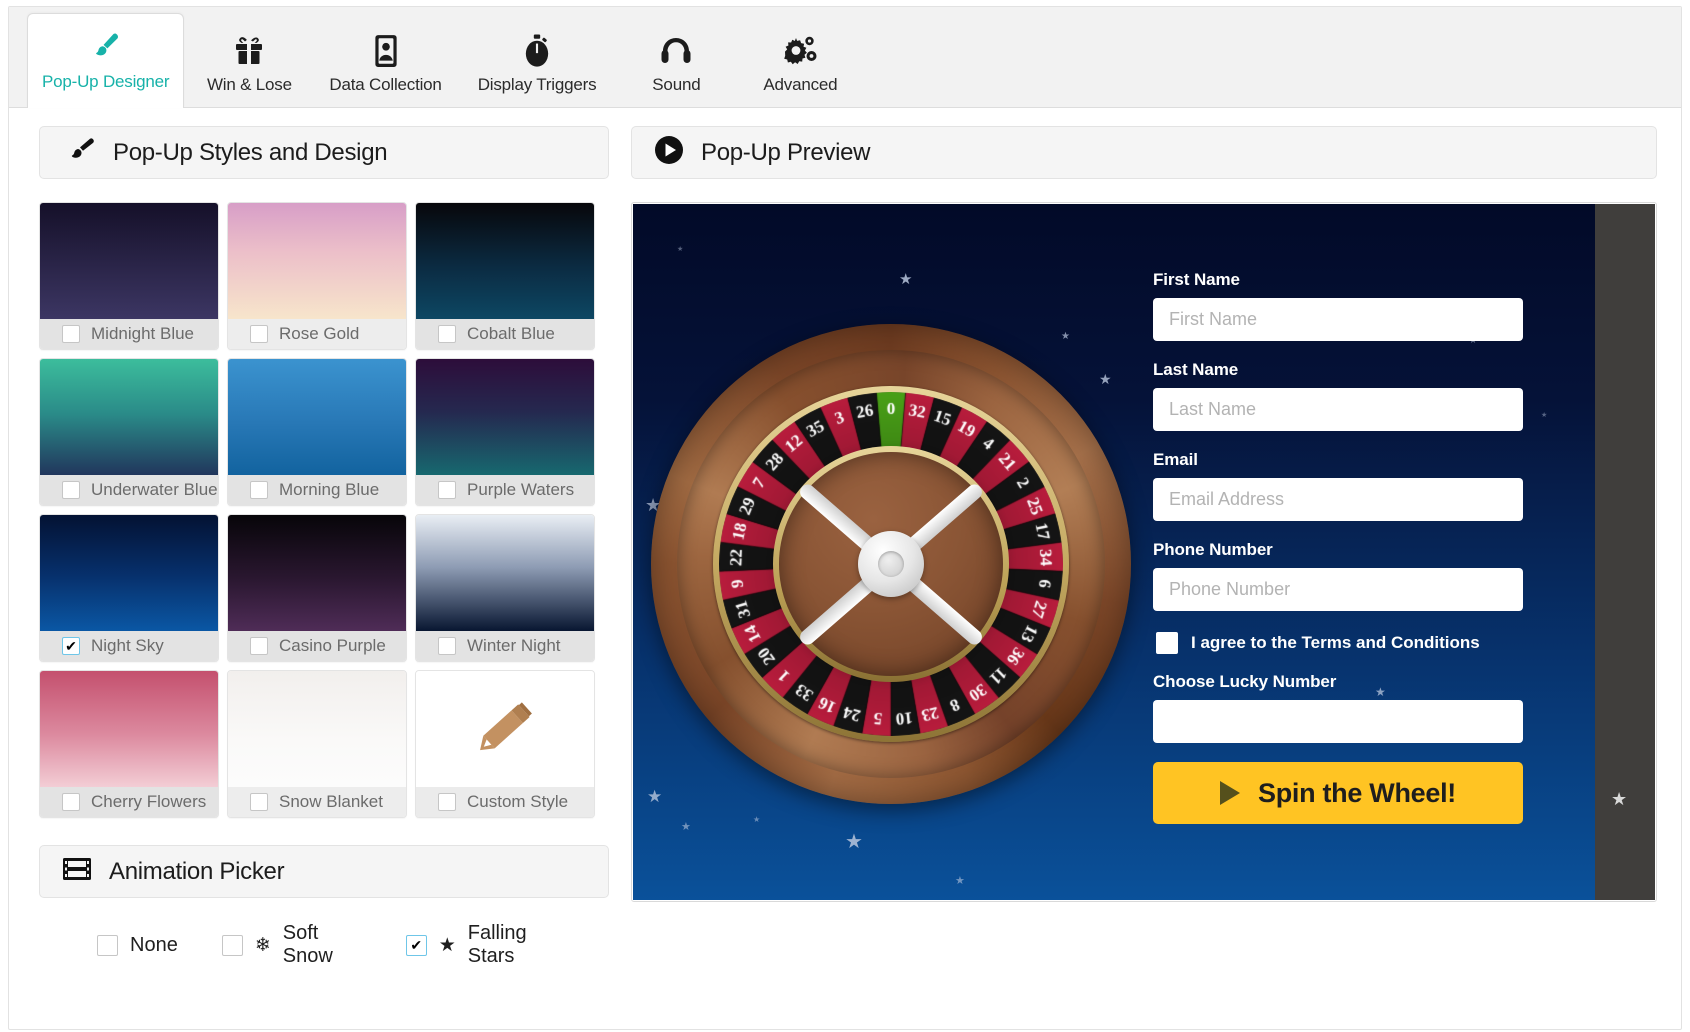  I want to click on tab-display-triggers: Display Triggers, so click(537, 63).